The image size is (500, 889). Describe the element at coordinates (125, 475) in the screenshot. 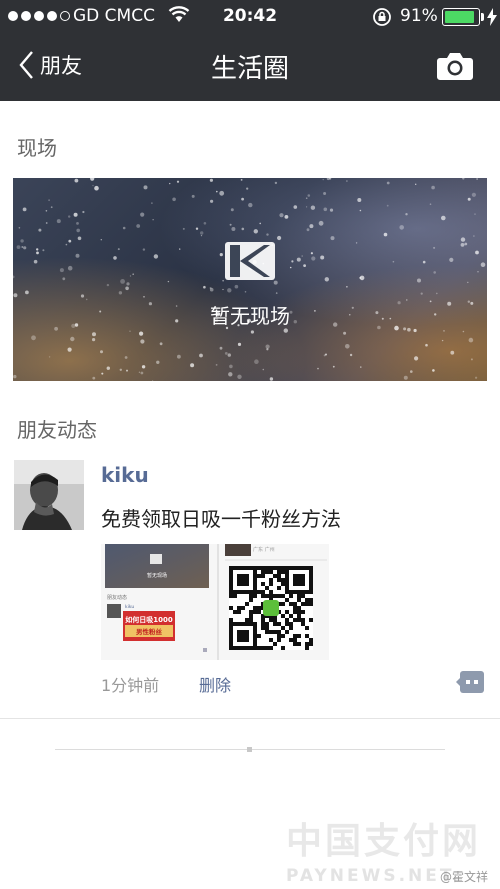

I see `post-username: kiku` at that location.